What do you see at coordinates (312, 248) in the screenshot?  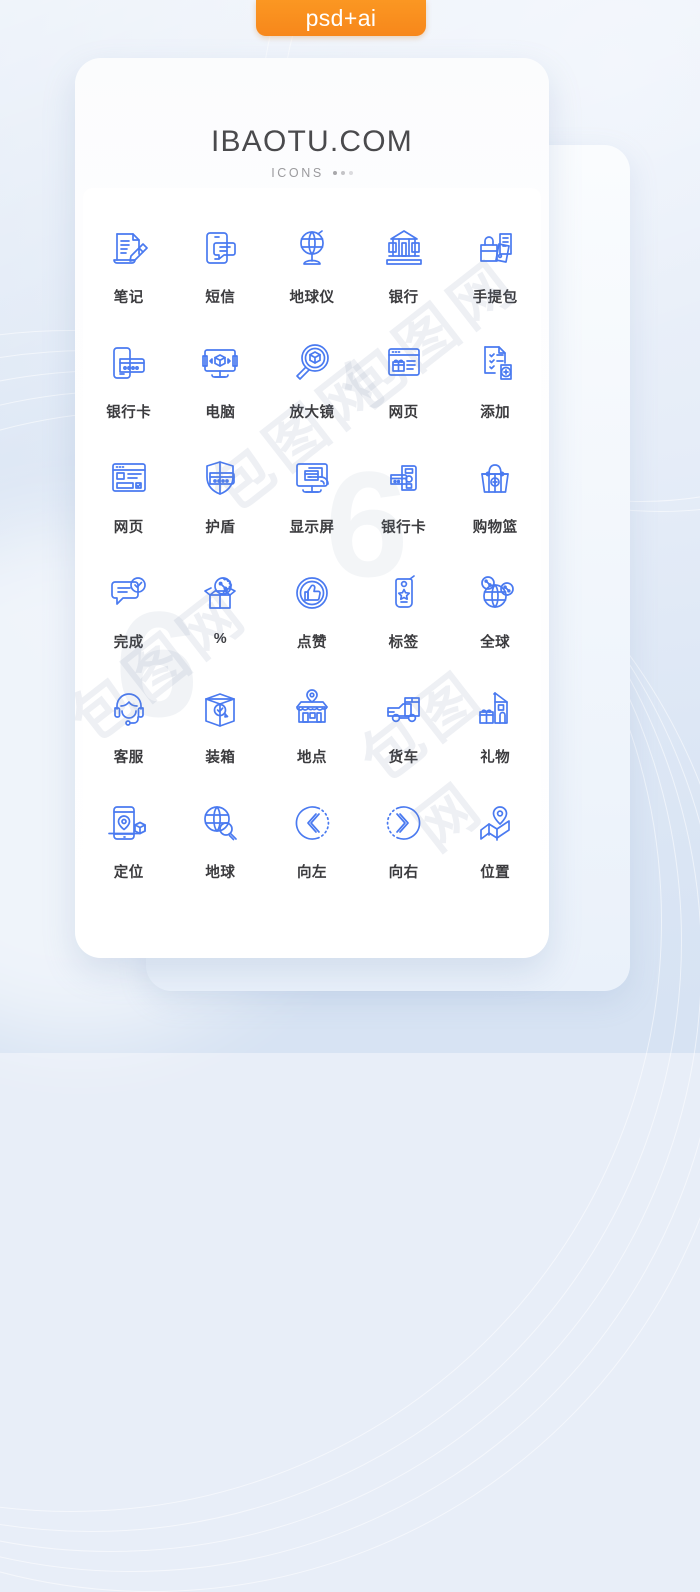 I see `globe-stand-icon` at bounding box center [312, 248].